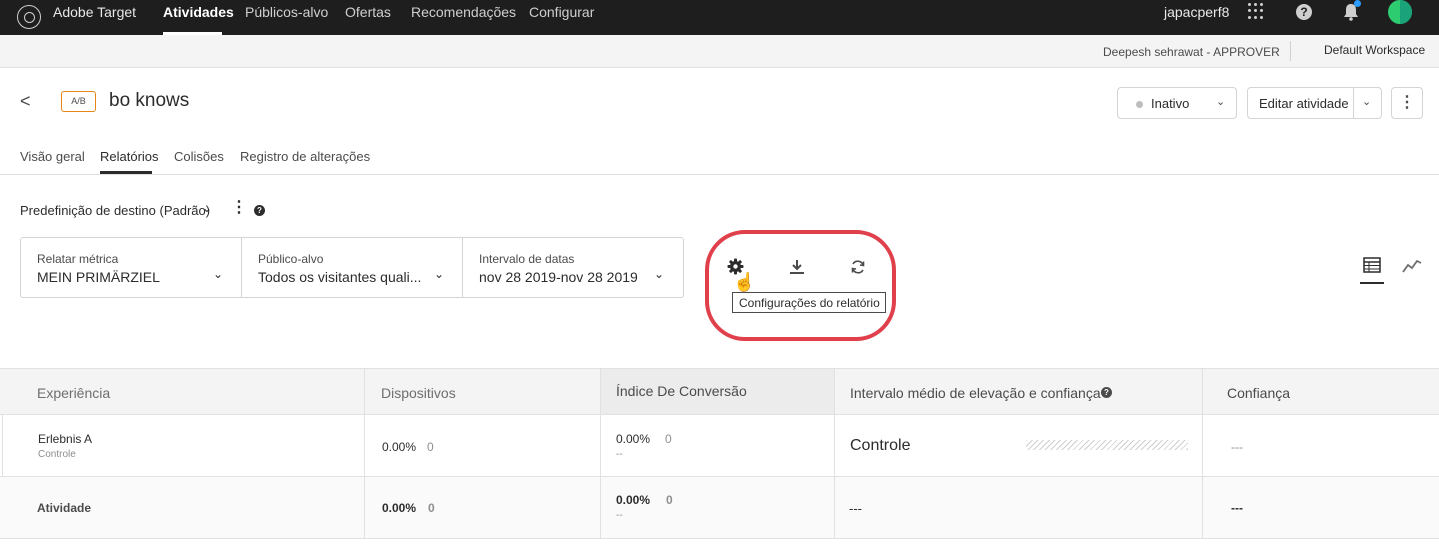 This screenshot has height=546, width=1439. I want to click on table-row-total, so click(719, 508).